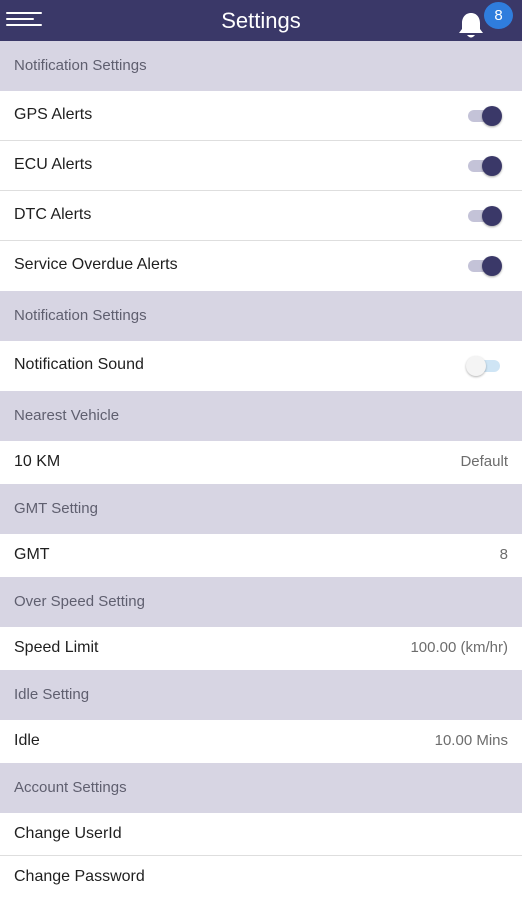  I want to click on page-title: Settings, so click(261, 20).